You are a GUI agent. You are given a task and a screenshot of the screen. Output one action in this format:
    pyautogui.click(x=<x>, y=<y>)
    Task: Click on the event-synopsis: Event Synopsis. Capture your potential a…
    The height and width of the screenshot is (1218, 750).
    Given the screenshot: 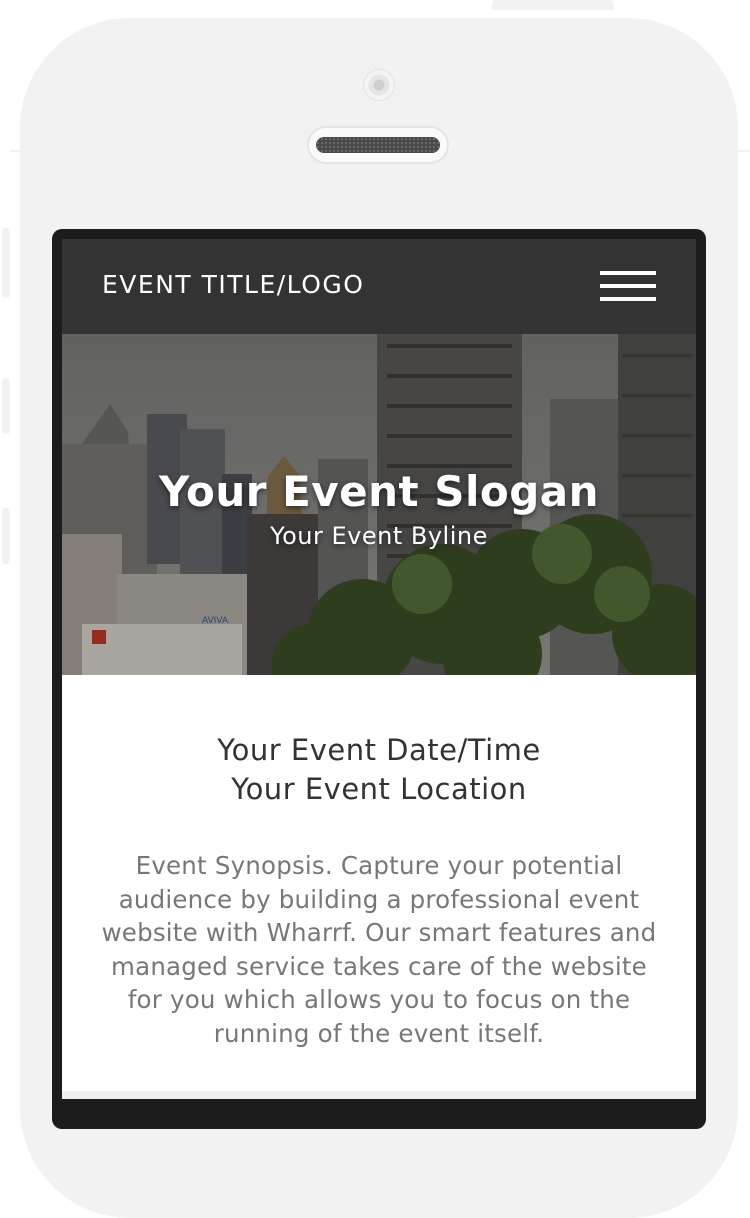 What is the action you would take?
    pyautogui.click(x=379, y=949)
    